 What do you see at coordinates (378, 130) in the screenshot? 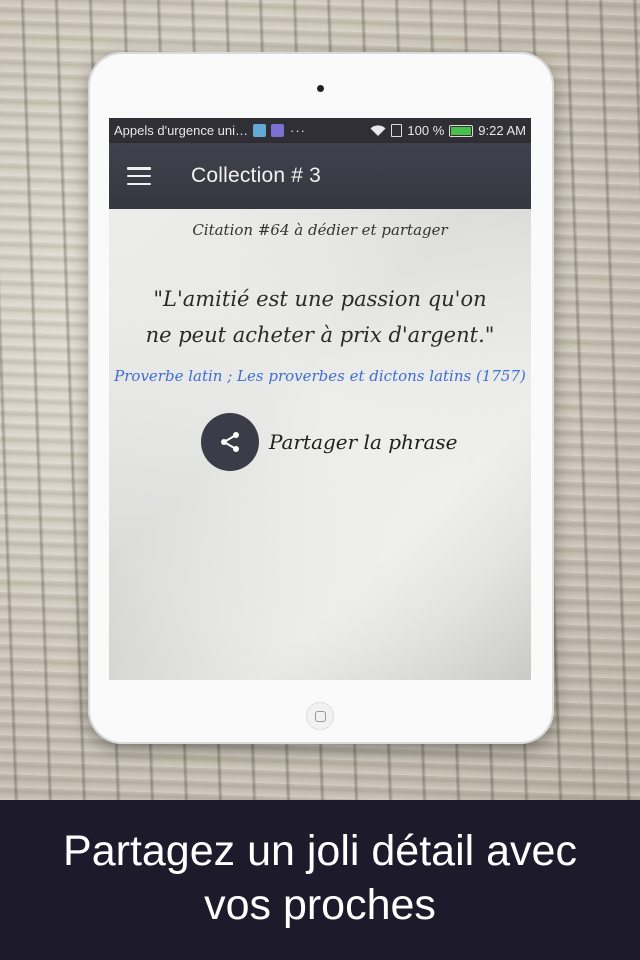
I see `wifi-icon` at bounding box center [378, 130].